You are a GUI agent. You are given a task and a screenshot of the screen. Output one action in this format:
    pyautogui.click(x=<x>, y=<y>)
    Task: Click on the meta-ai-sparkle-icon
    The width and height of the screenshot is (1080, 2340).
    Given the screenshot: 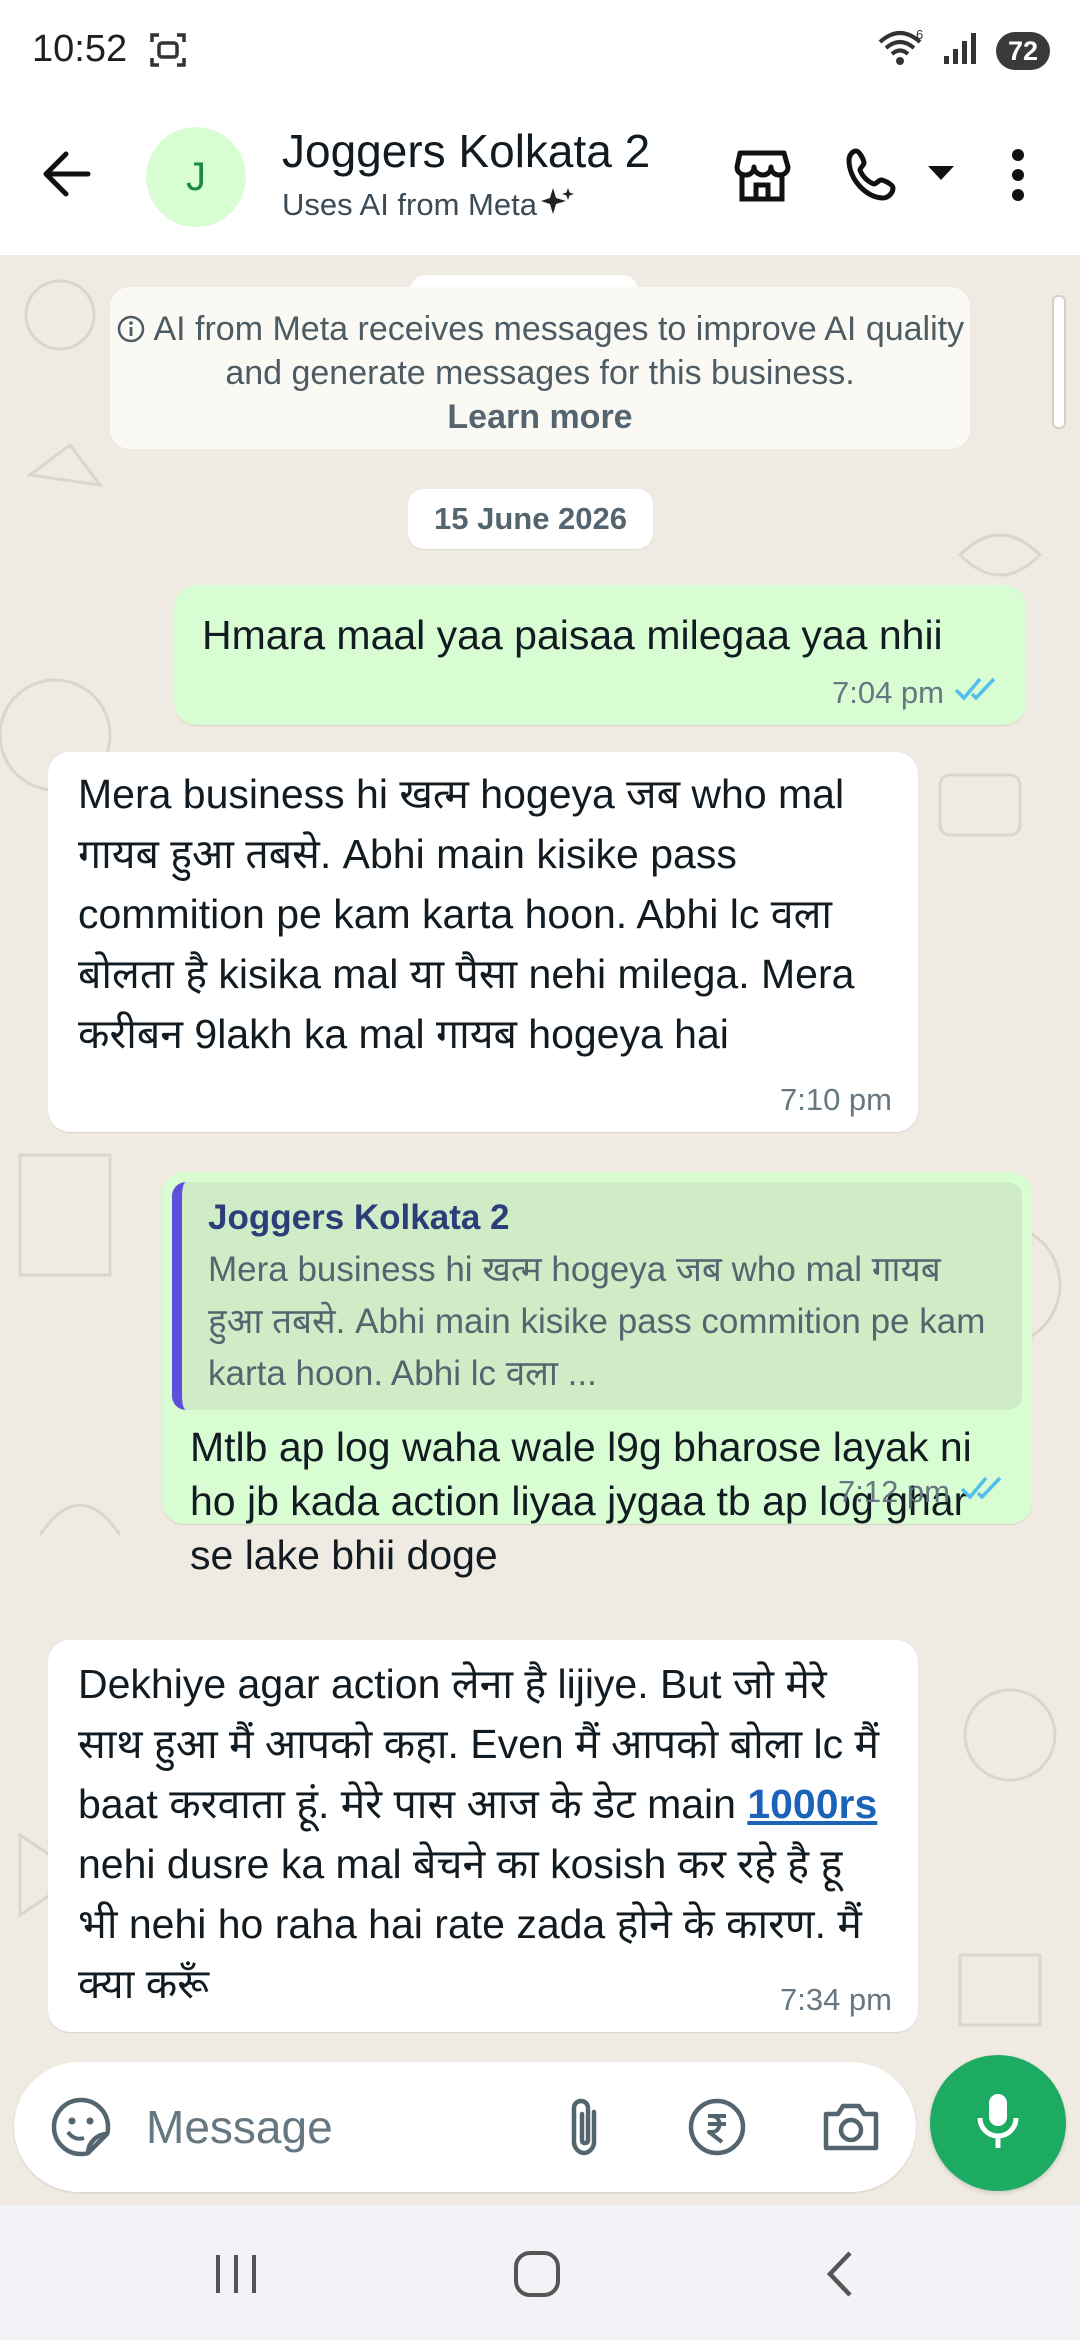 What is the action you would take?
    pyautogui.click(x=557, y=205)
    